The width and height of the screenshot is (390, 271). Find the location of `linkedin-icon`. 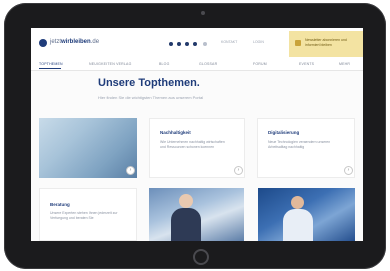

linkedin-icon is located at coordinates (187, 44).